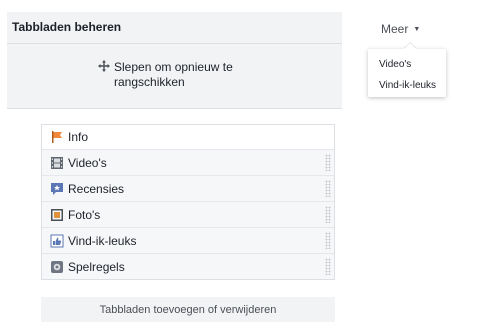  I want to click on move-icon, so click(104, 66).